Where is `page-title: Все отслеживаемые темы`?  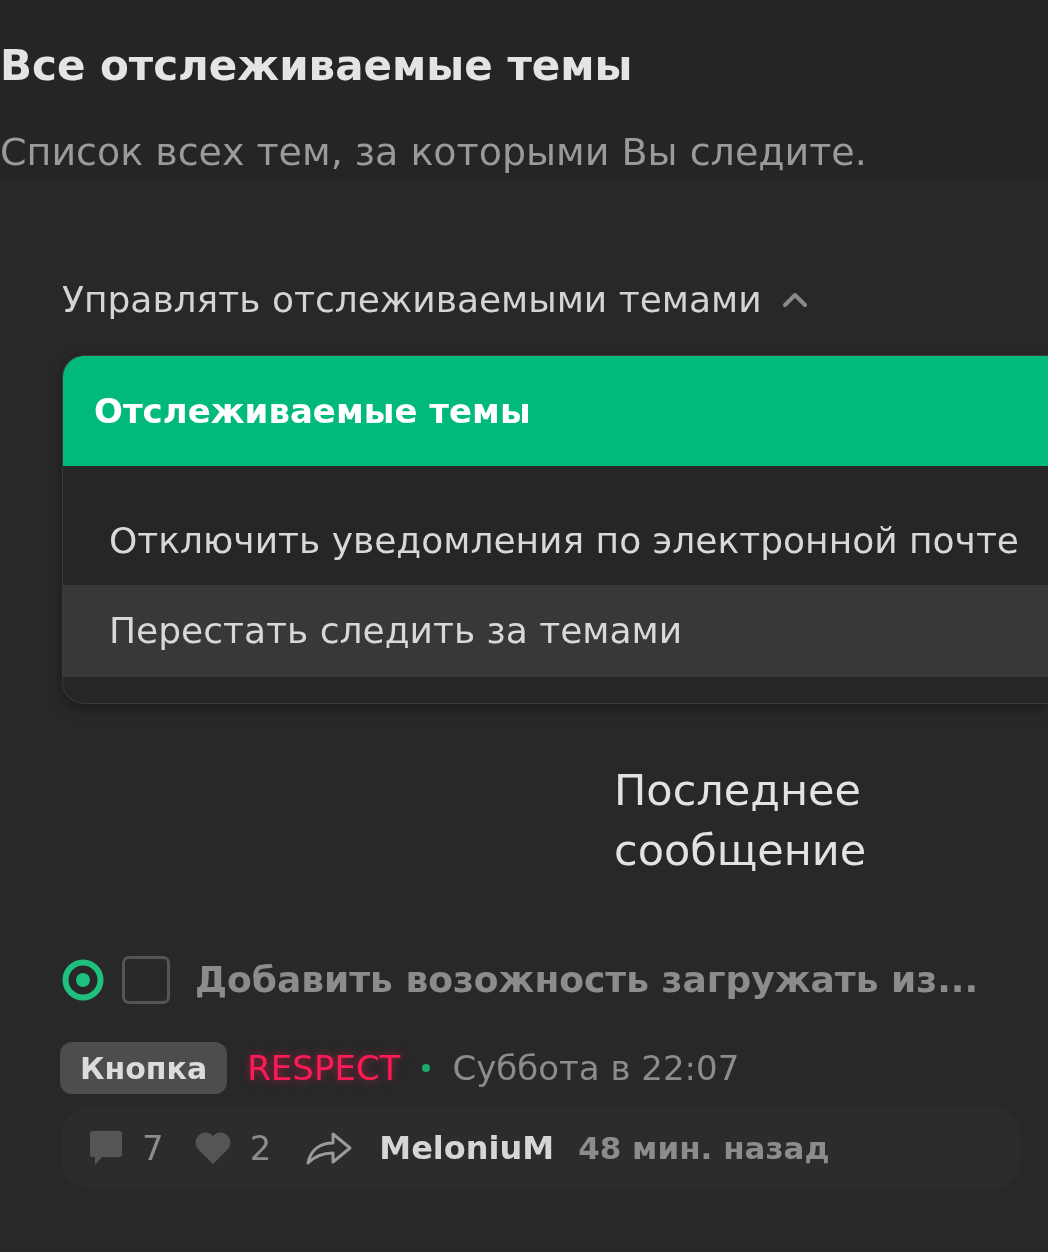
page-title: Все отслеживаемые темы is located at coordinates (317, 66).